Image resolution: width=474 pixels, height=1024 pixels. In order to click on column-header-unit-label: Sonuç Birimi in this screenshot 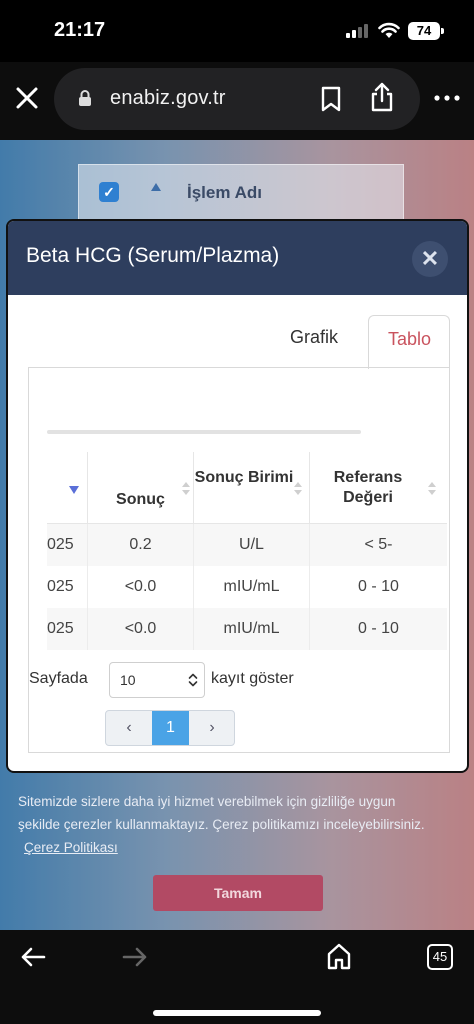, I will do `click(244, 477)`.